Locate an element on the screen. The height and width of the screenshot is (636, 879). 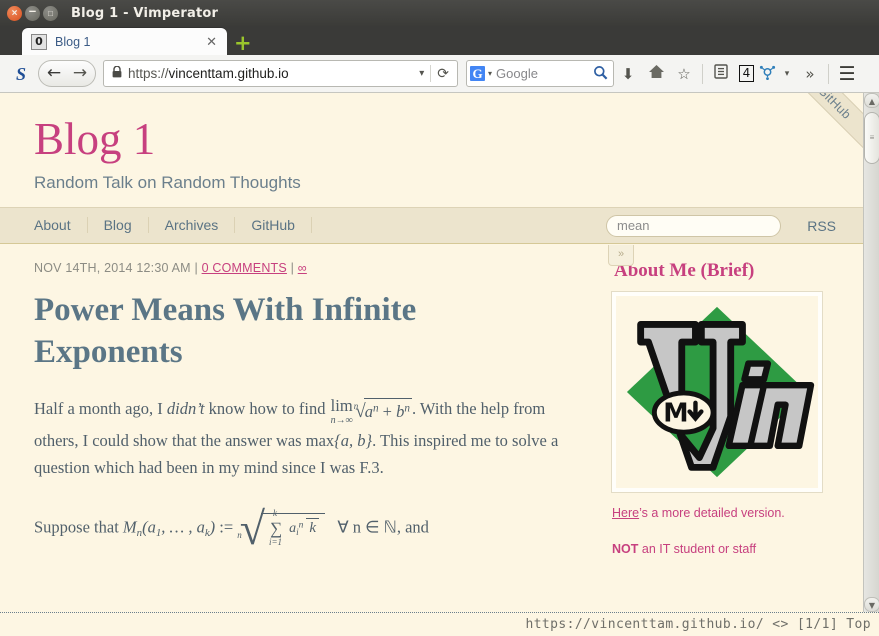
nav-arrows-group: ← → is located at coordinates (67, 73).